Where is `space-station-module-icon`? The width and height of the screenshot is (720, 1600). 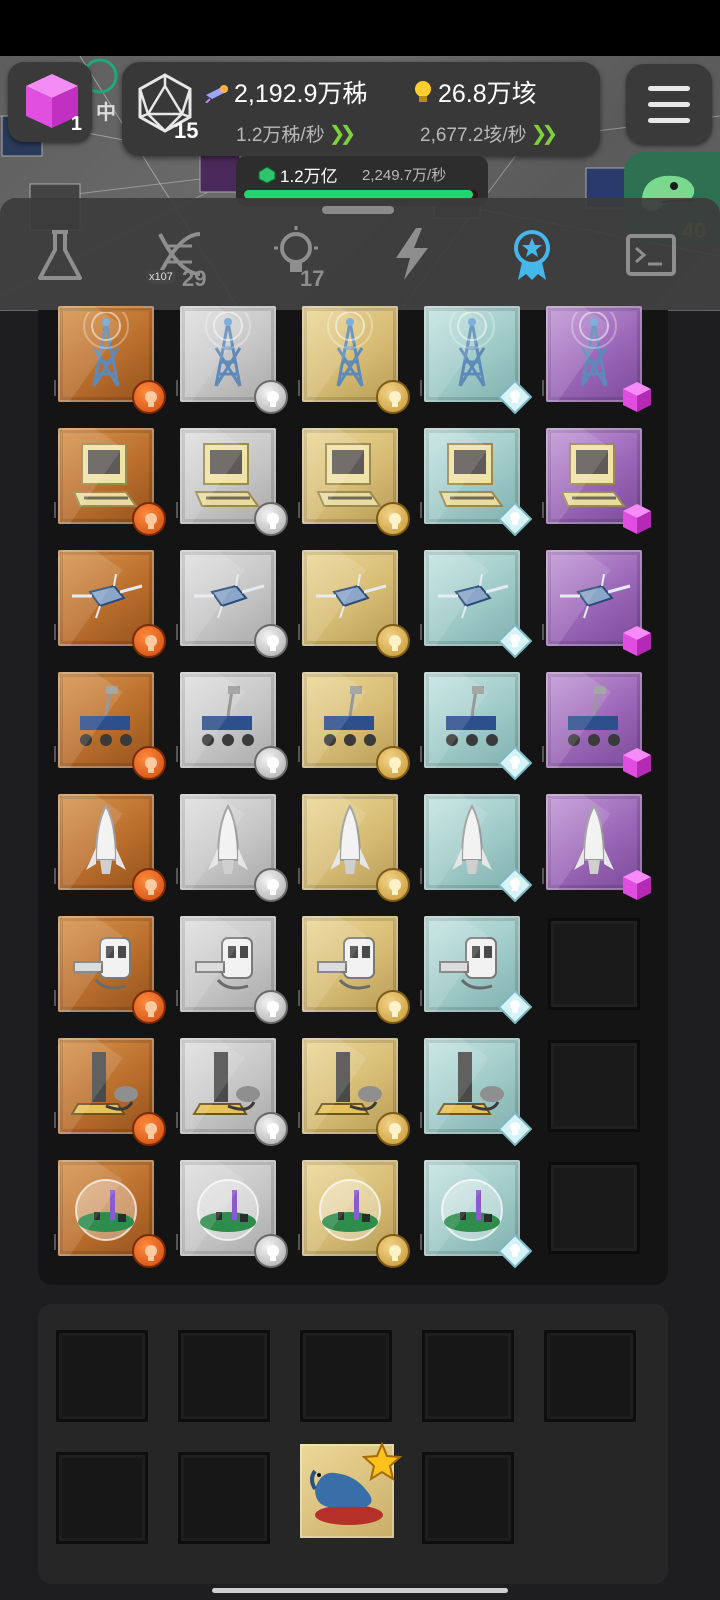 space-station-module-icon is located at coordinates (102, 963).